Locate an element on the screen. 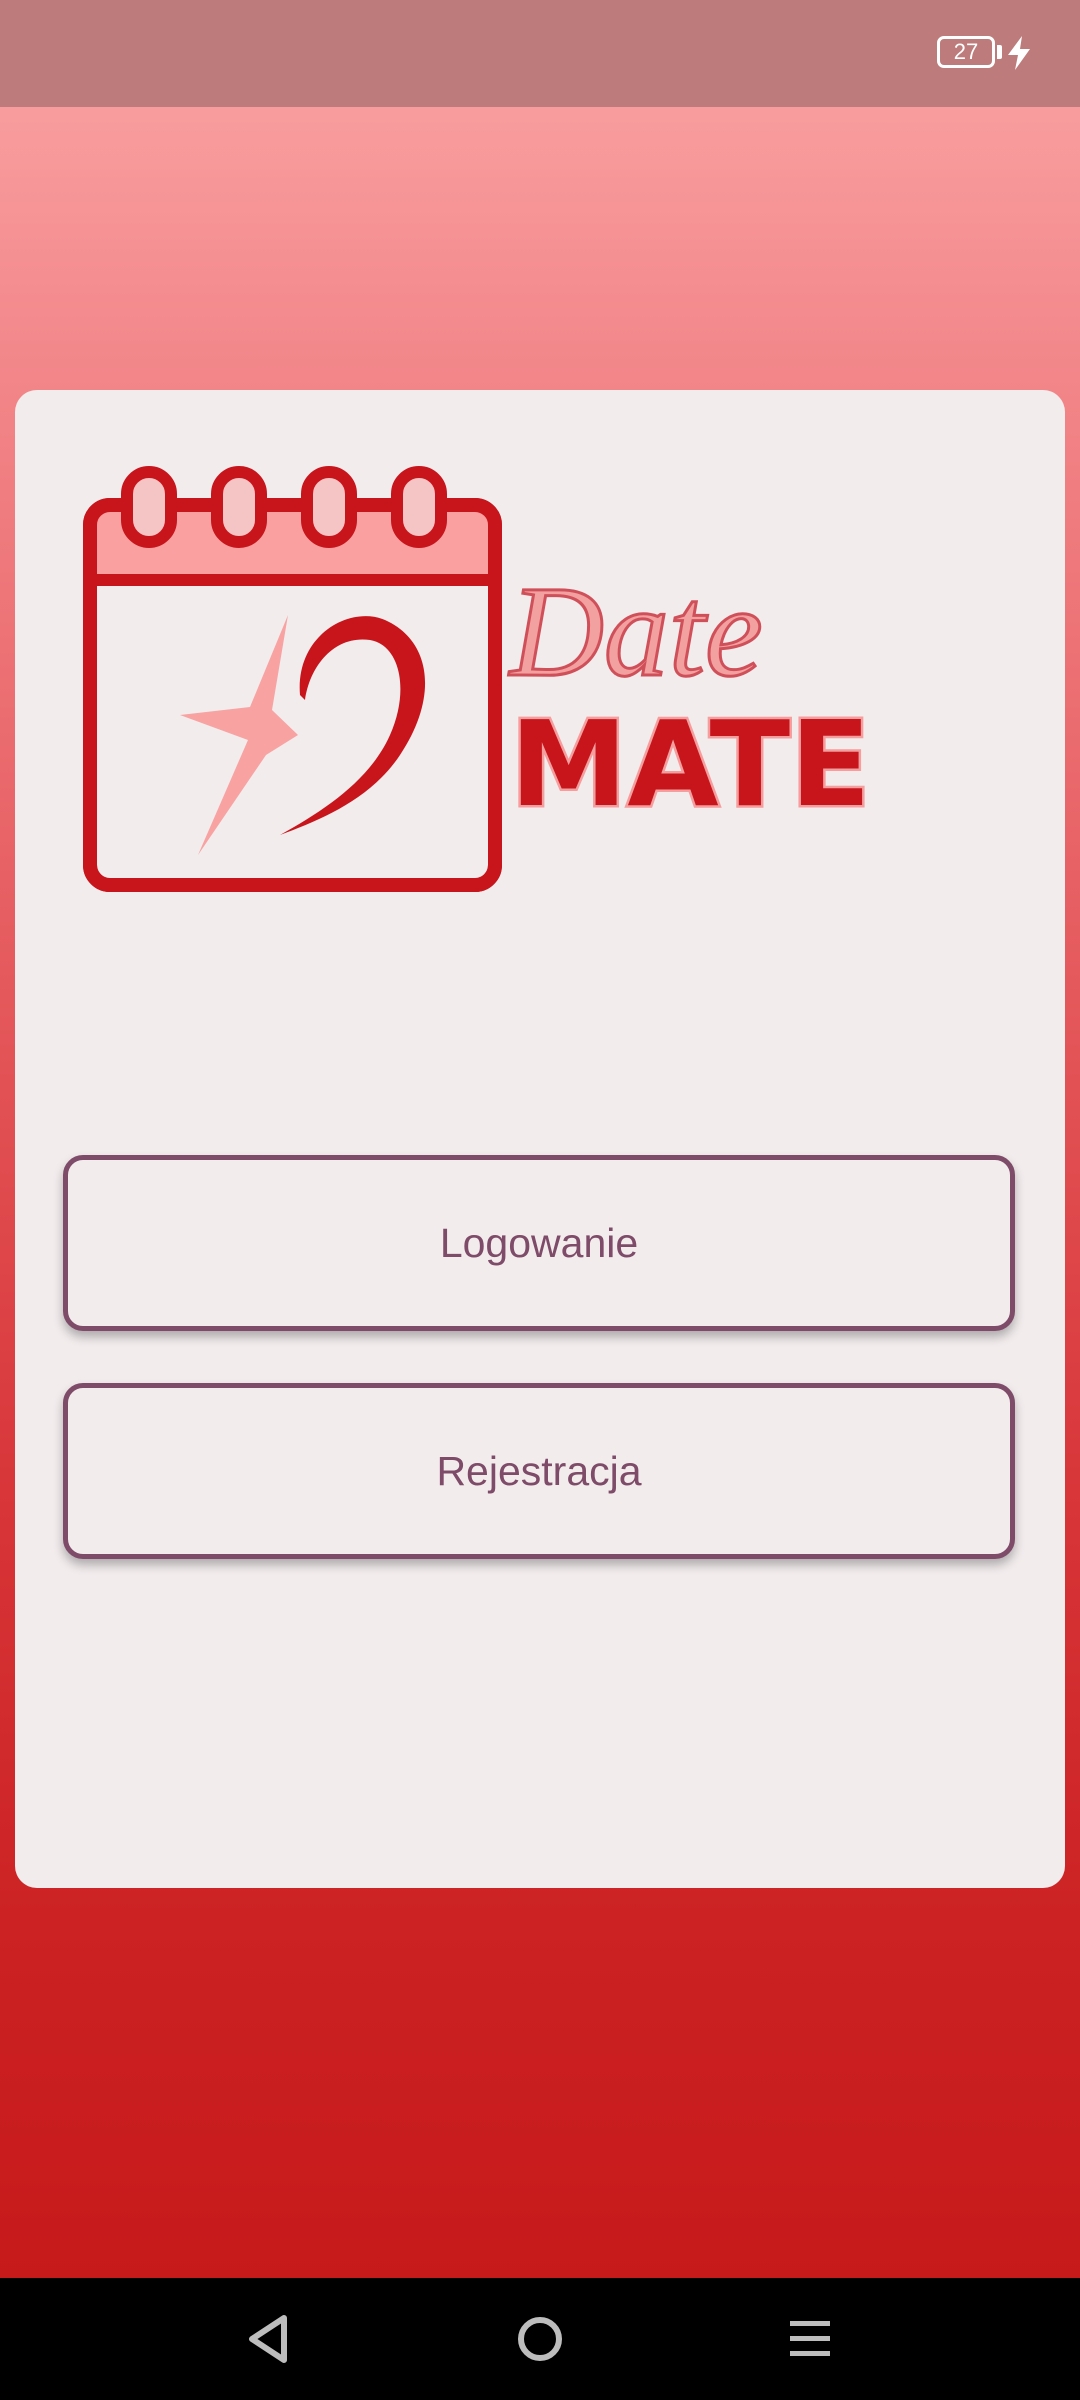  logo-word-date: Date is located at coordinates (635, 632).